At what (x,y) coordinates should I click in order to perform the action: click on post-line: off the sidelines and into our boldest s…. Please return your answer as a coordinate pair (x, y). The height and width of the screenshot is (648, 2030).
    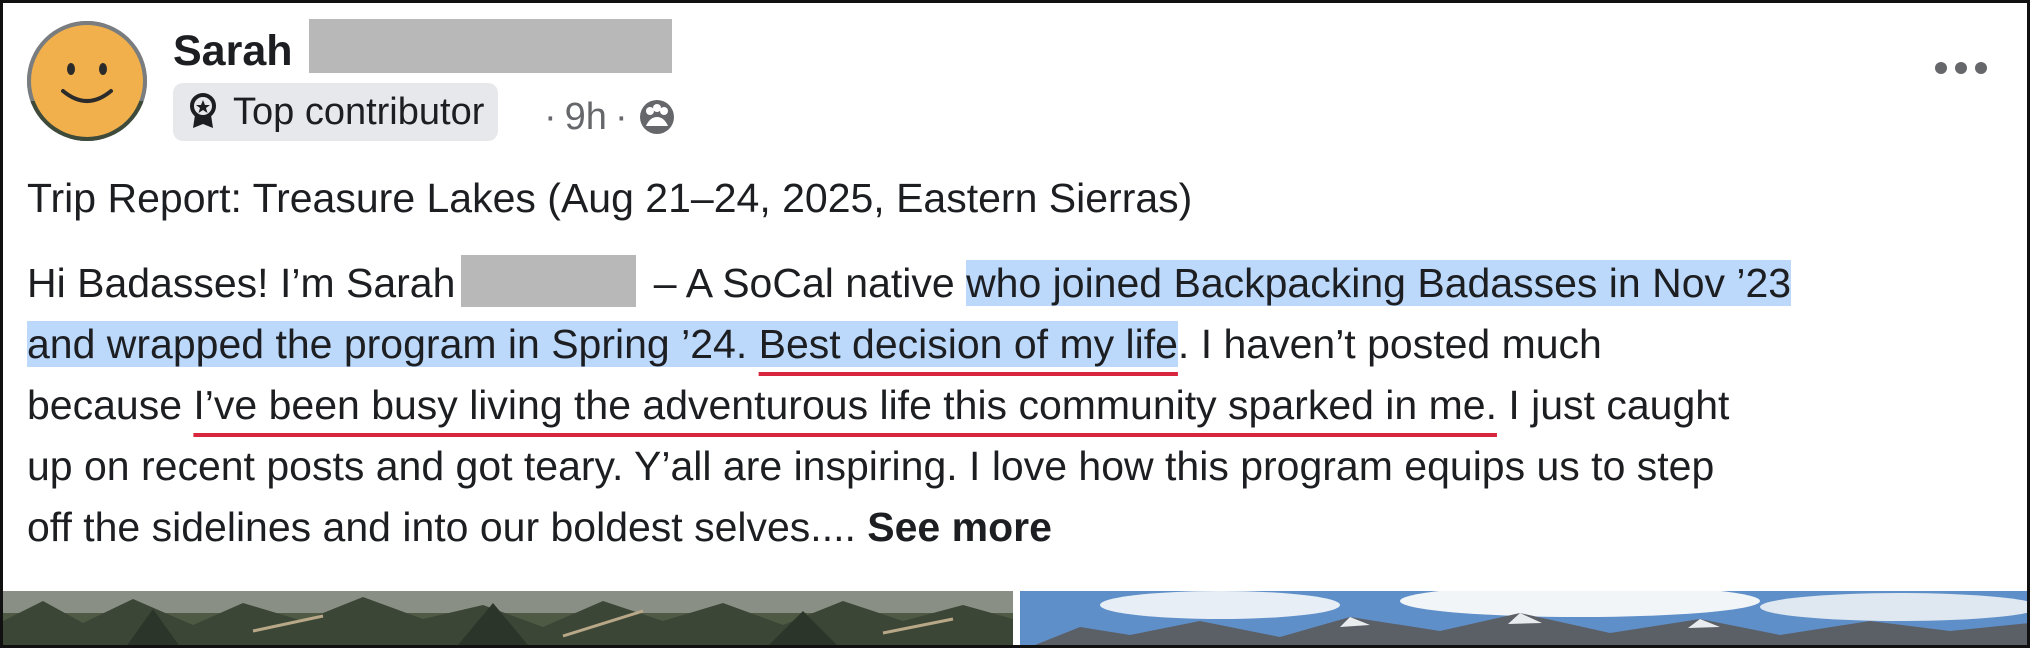
    Looking at the image, I should click on (1022, 527).